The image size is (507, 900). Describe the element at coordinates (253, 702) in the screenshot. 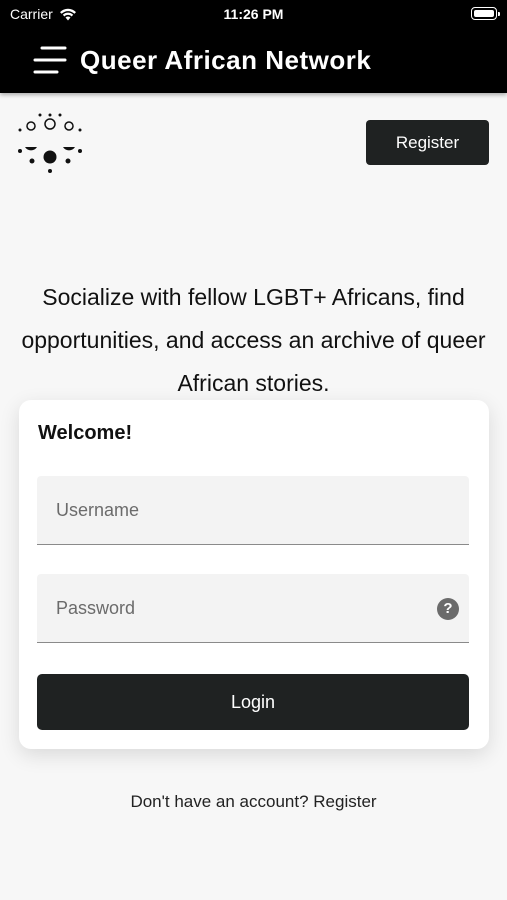

I see `login-button: Login` at that location.